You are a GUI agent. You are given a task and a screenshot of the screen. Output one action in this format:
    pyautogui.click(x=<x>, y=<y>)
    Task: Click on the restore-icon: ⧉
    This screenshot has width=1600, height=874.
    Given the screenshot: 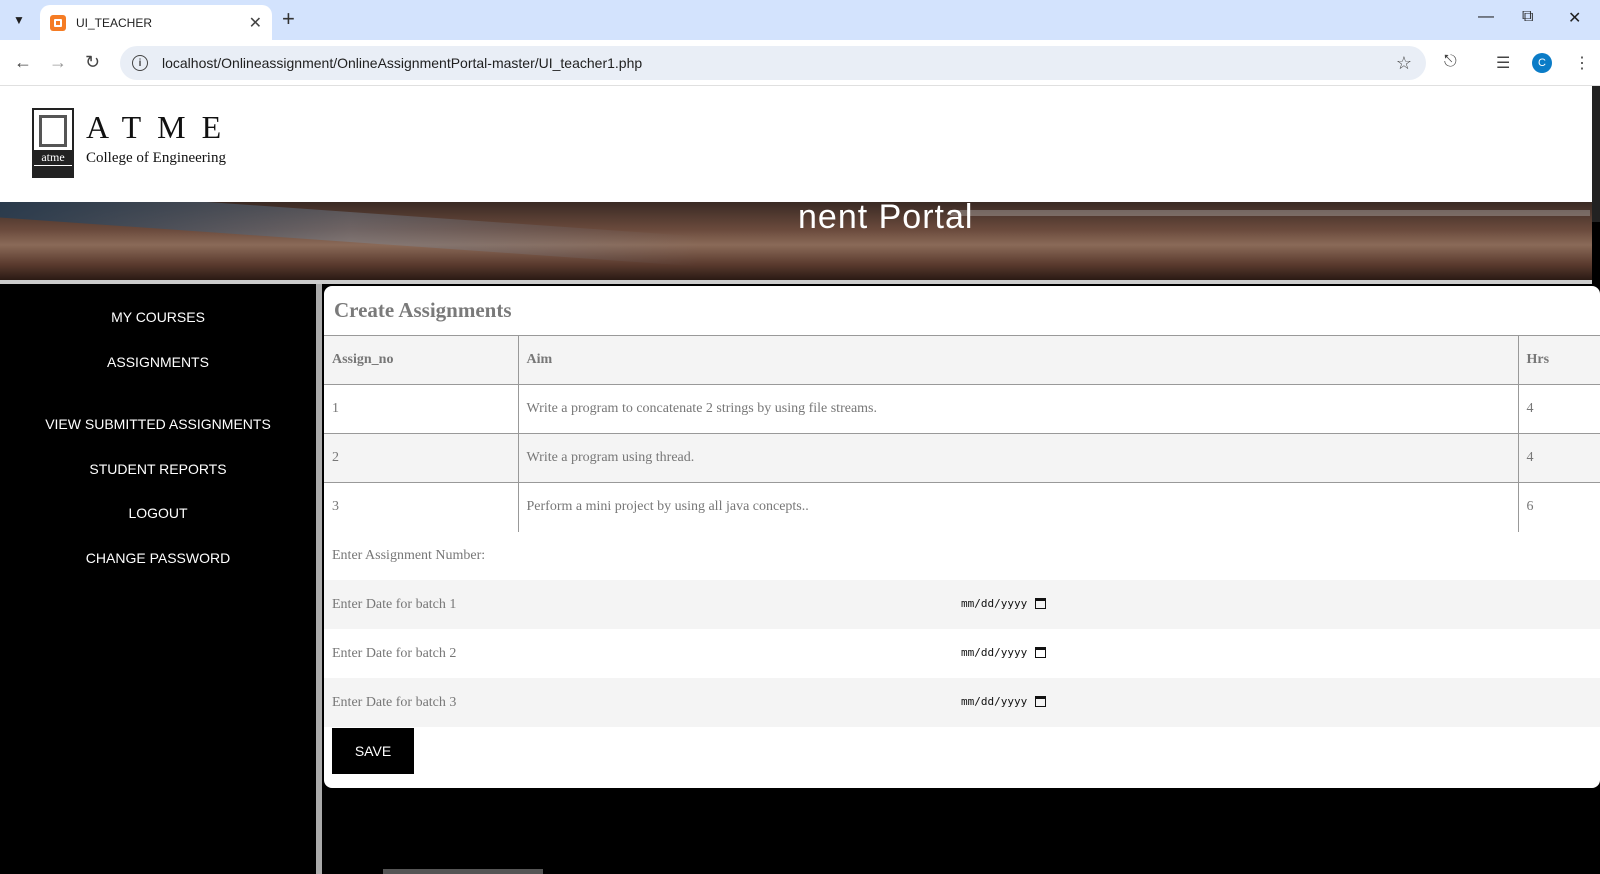 What is the action you would take?
    pyautogui.click(x=1527, y=17)
    